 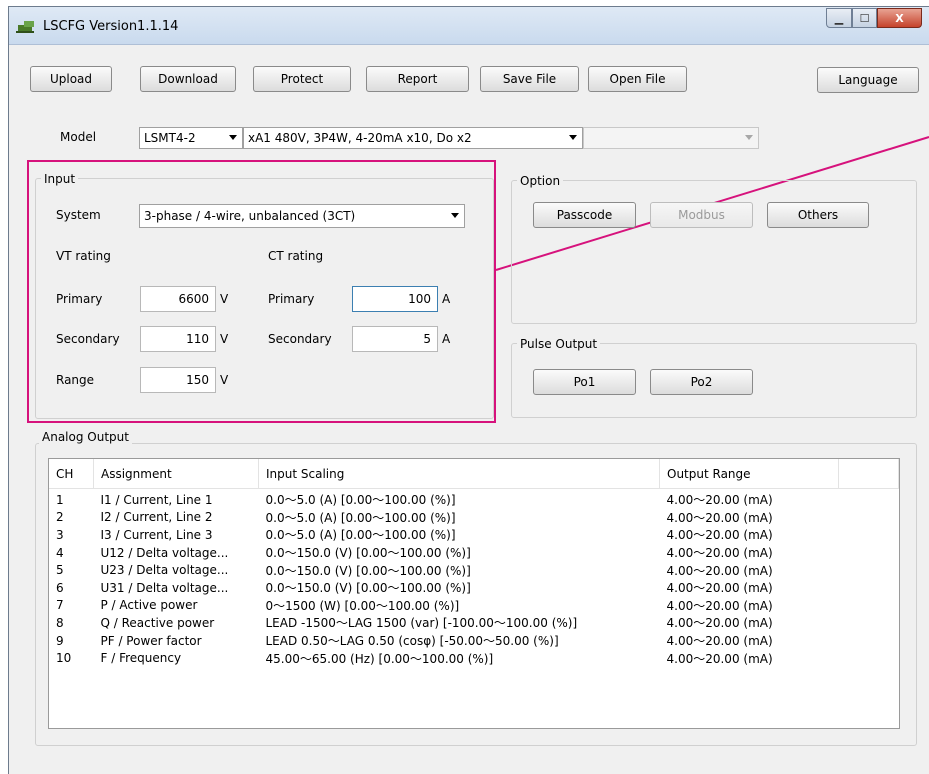 What do you see at coordinates (60, 517) in the screenshot?
I see `cell-ch: 2` at bounding box center [60, 517].